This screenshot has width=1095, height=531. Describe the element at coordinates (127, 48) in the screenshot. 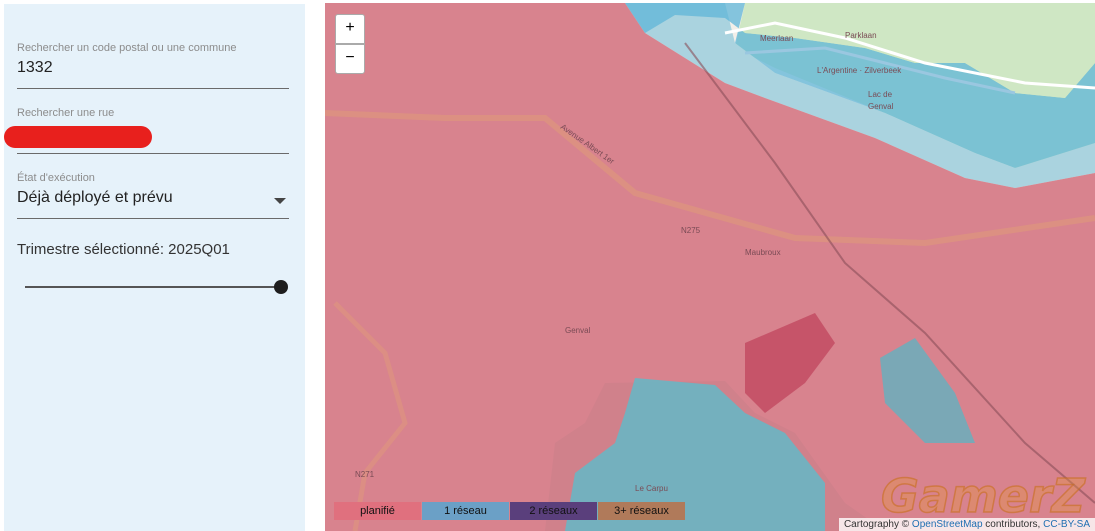

I see `postal-search-label: Rechercher un code postal ou une commune` at that location.